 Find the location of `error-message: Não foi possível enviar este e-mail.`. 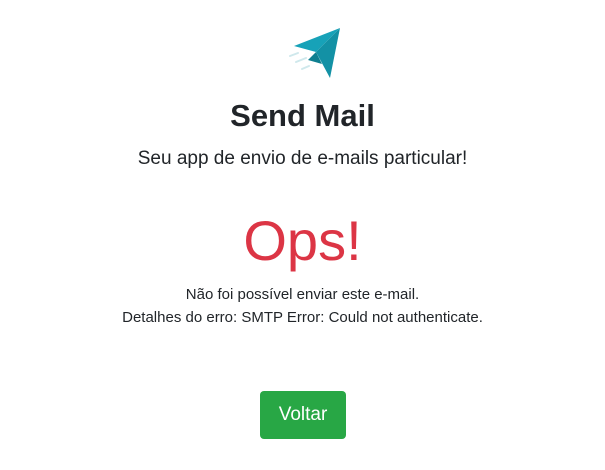

error-message: Não foi possível enviar este e-mail. is located at coordinates (302, 294).